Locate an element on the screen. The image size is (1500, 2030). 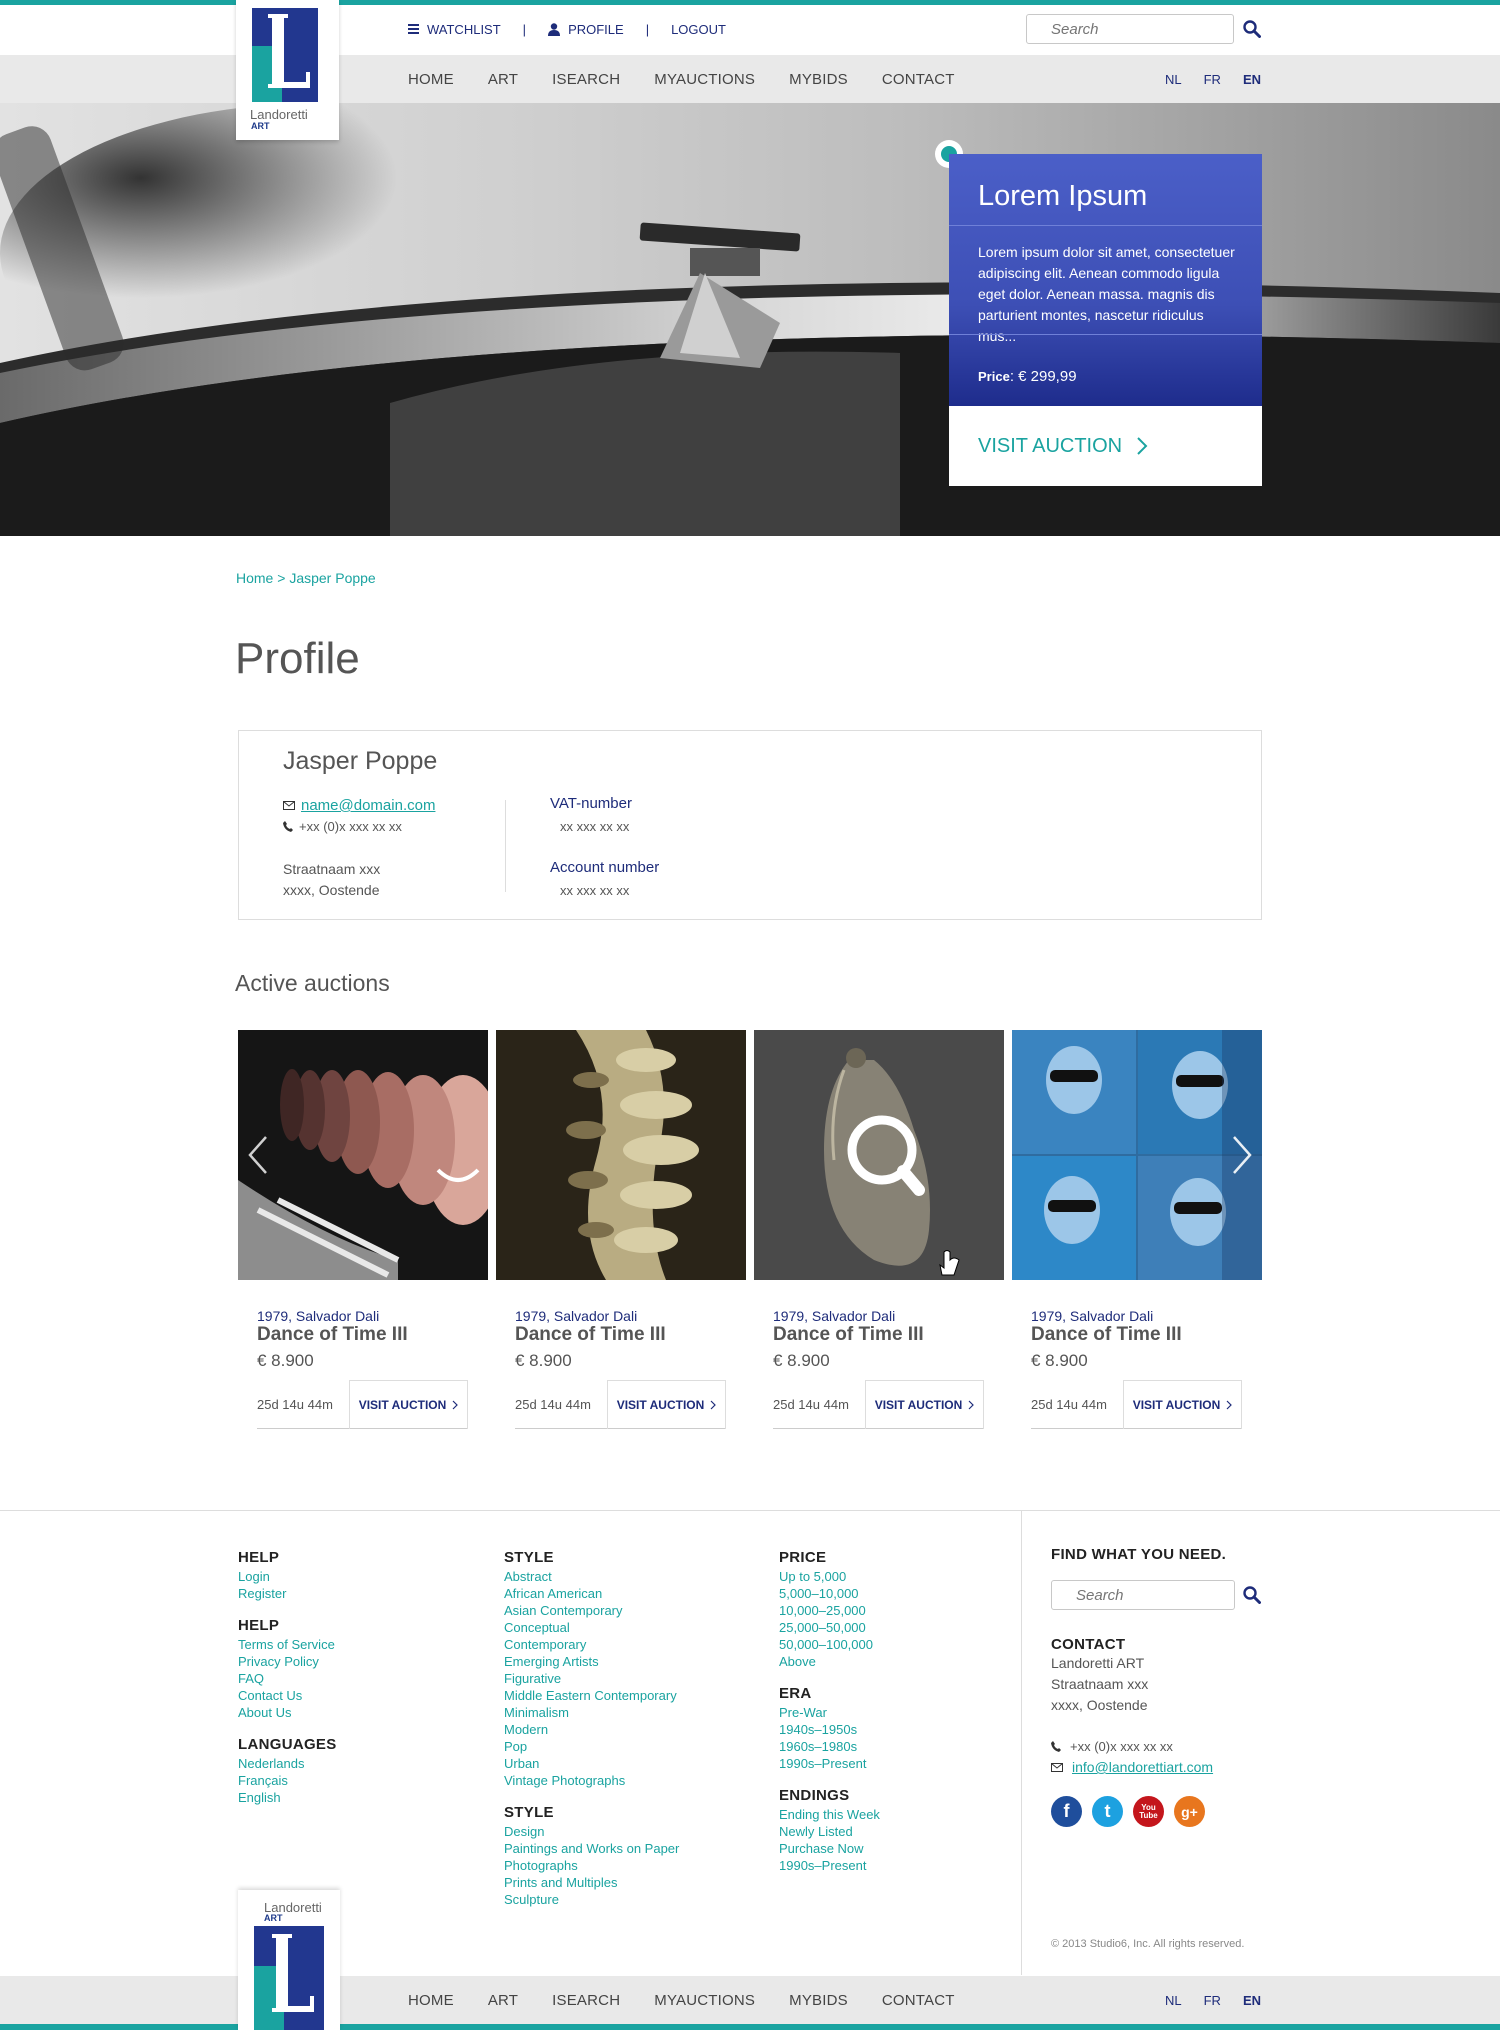
header-search-input is located at coordinates (1130, 29).